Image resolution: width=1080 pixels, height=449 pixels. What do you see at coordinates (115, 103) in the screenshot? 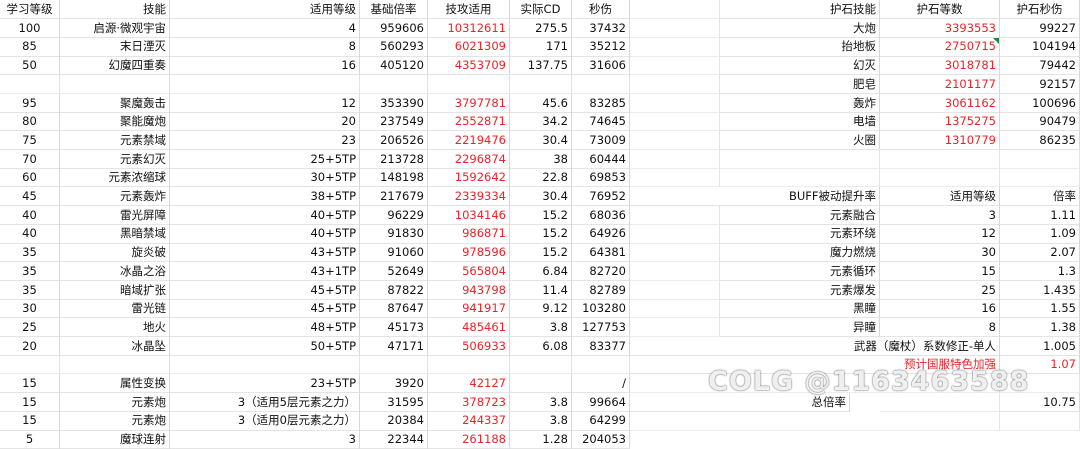
I see `skill-name-cell: 聚魔轰击` at bounding box center [115, 103].